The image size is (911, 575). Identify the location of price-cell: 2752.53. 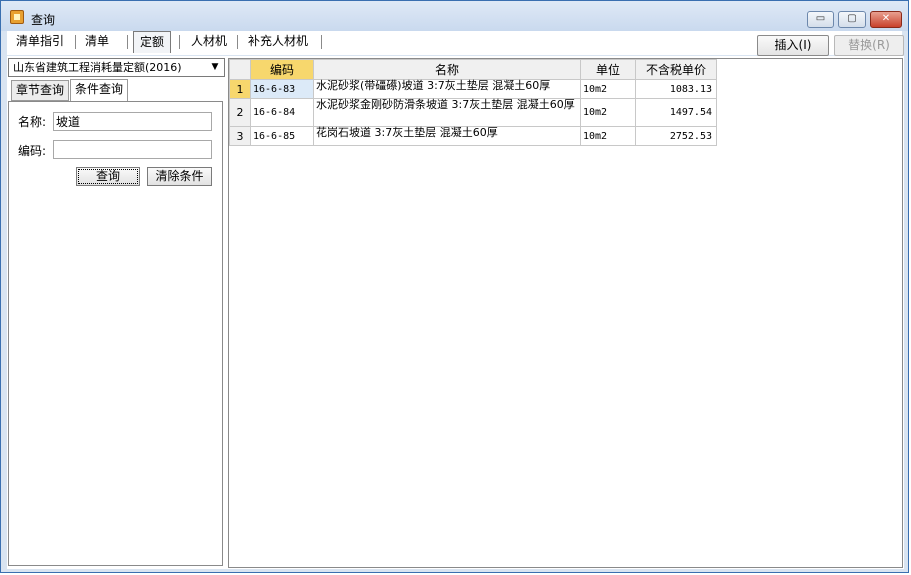
(676, 136).